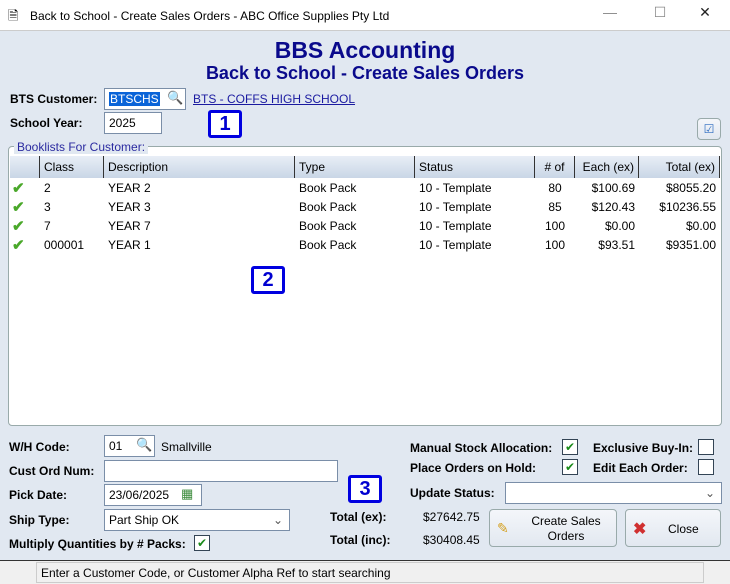 The height and width of the screenshot is (584, 730). I want to click on column-header-type: Type, so click(355, 167).